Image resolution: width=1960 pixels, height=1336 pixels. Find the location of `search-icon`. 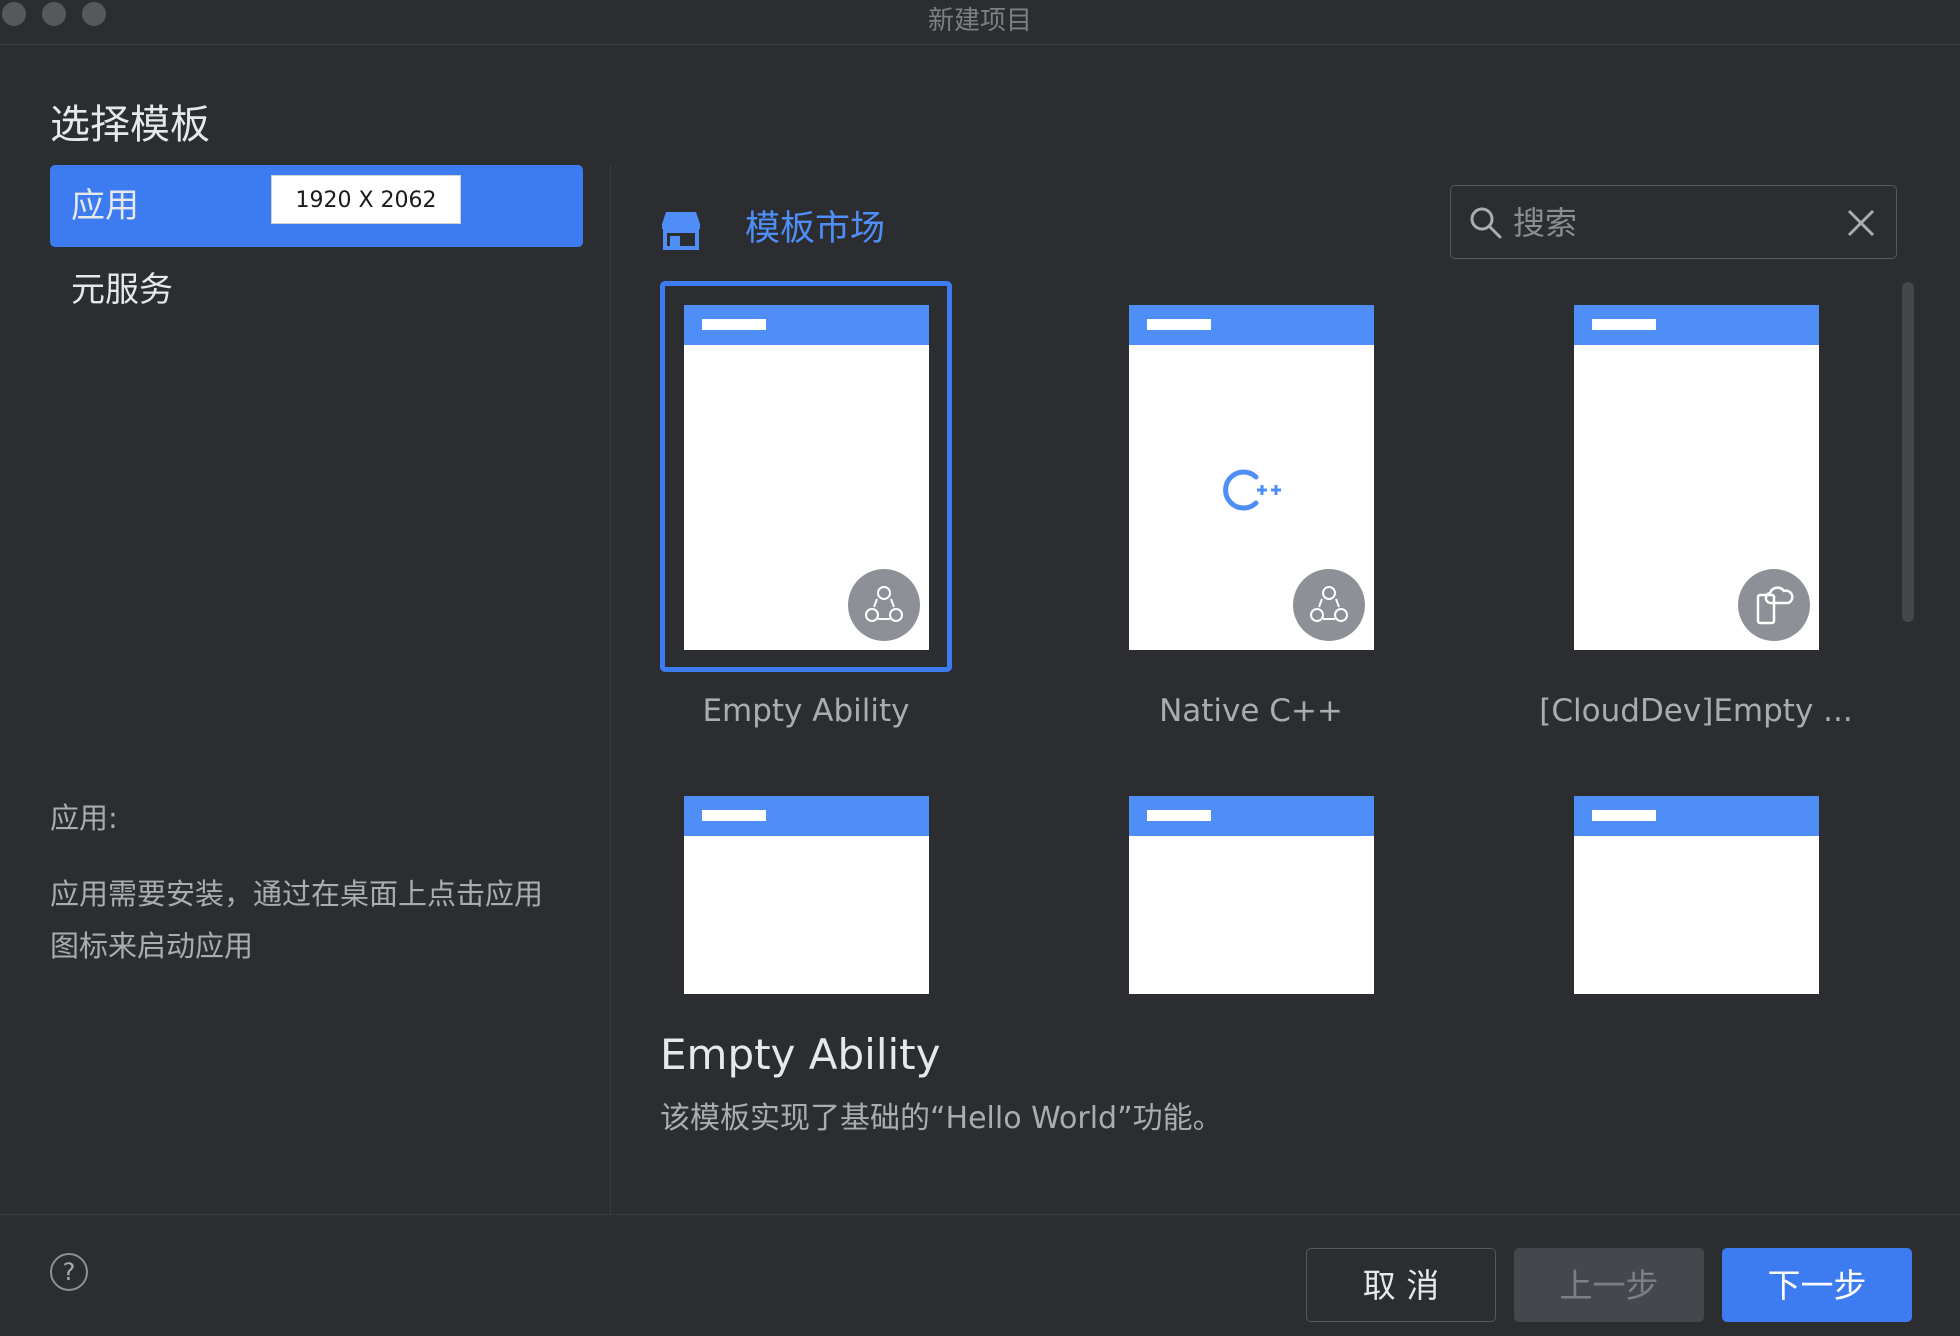

search-icon is located at coordinates (1486, 223).